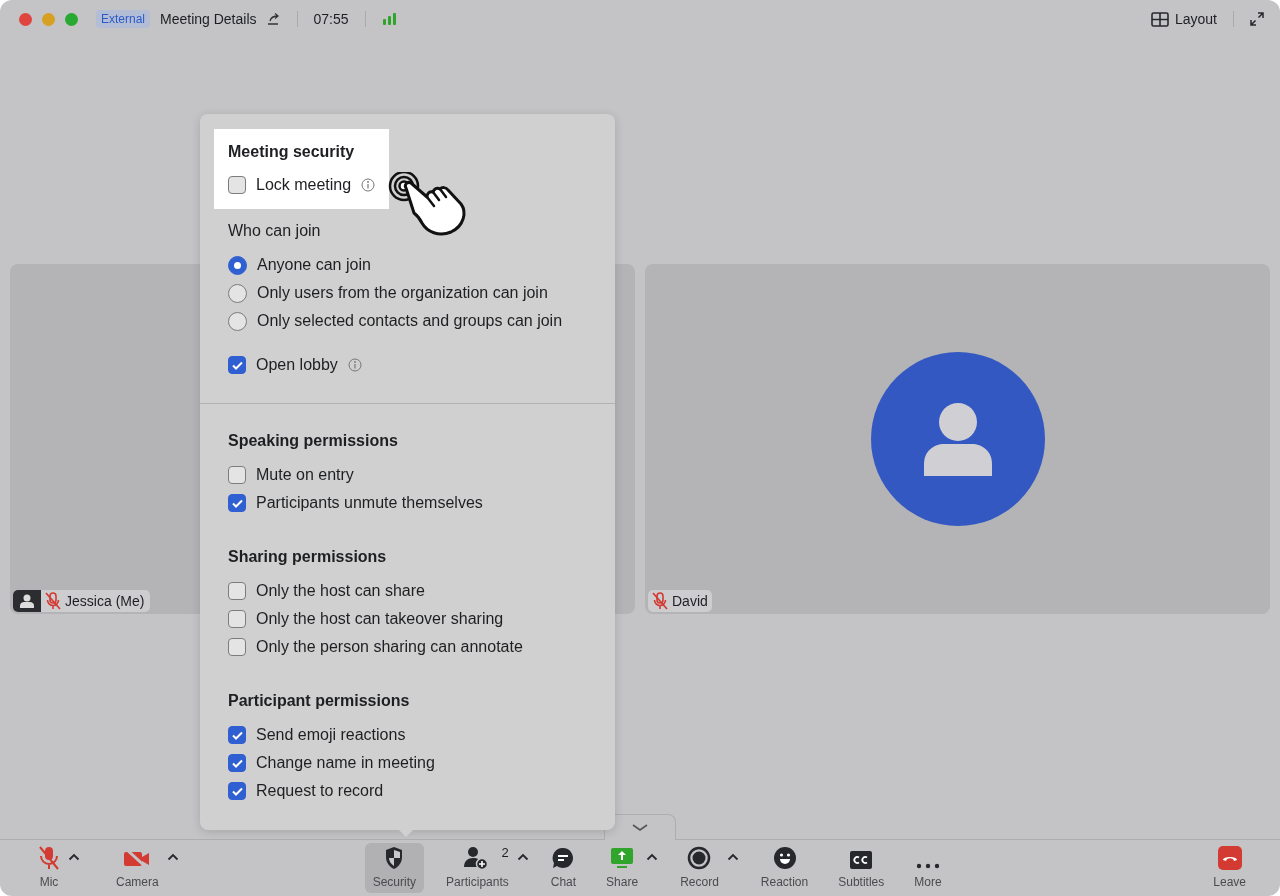 Image resolution: width=1280 pixels, height=896 pixels. Describe the element at coordinates (89, 600) in the screenshot. I see `participant-name: Jessica` at that location.